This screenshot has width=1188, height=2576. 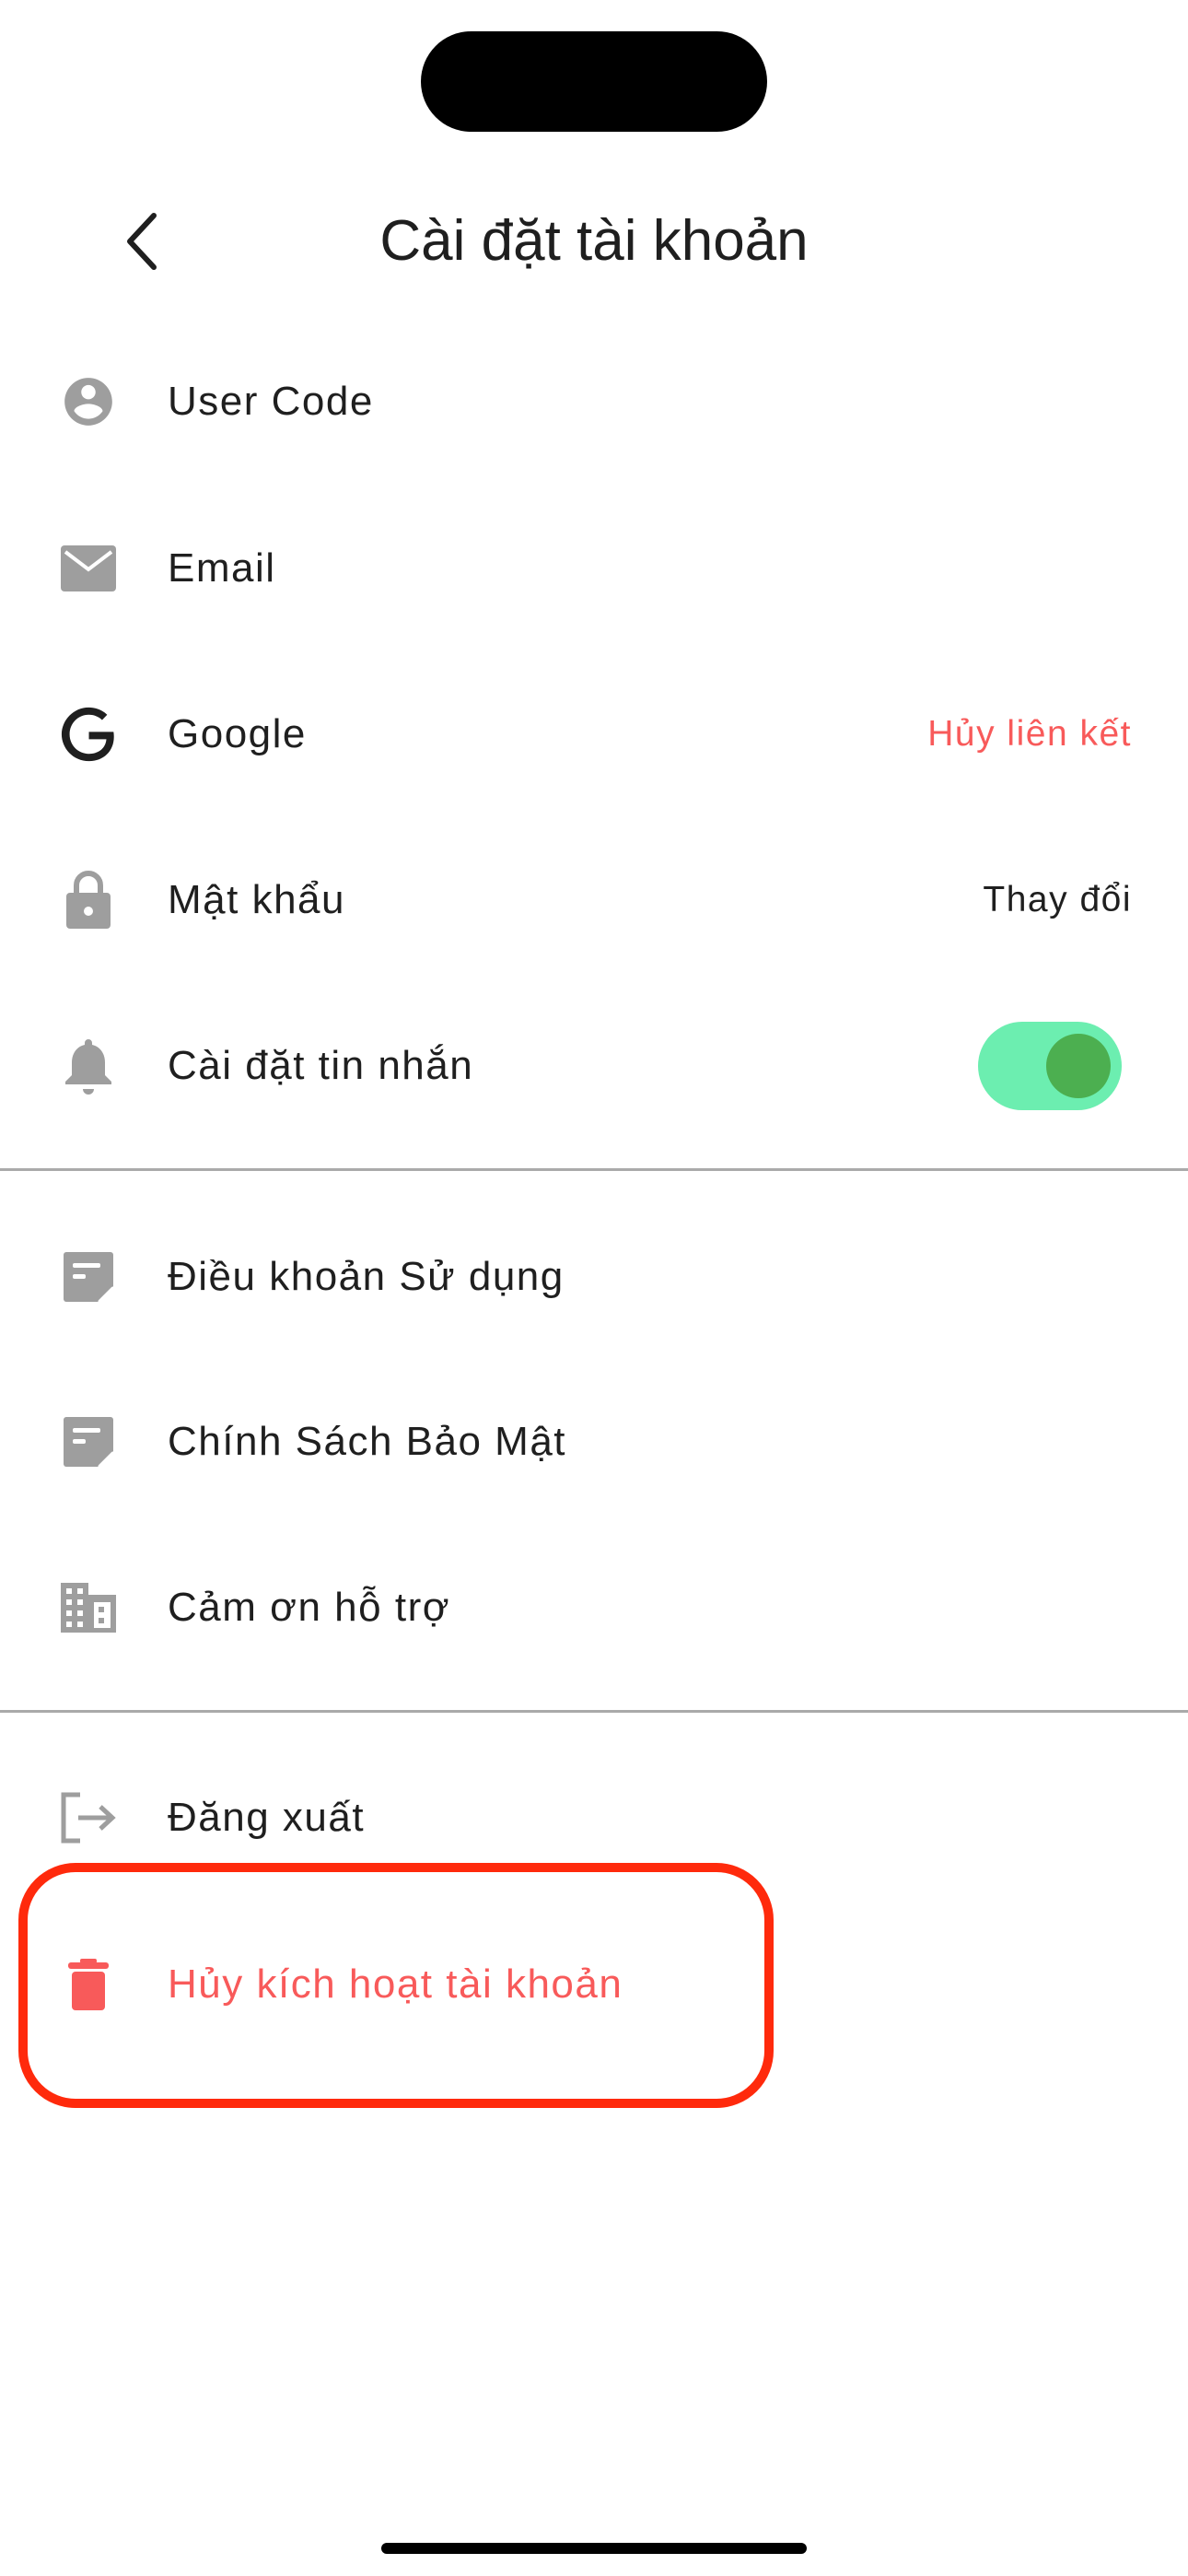 I want to click on message-settings-toggle, so click(x=1050, y=1066).